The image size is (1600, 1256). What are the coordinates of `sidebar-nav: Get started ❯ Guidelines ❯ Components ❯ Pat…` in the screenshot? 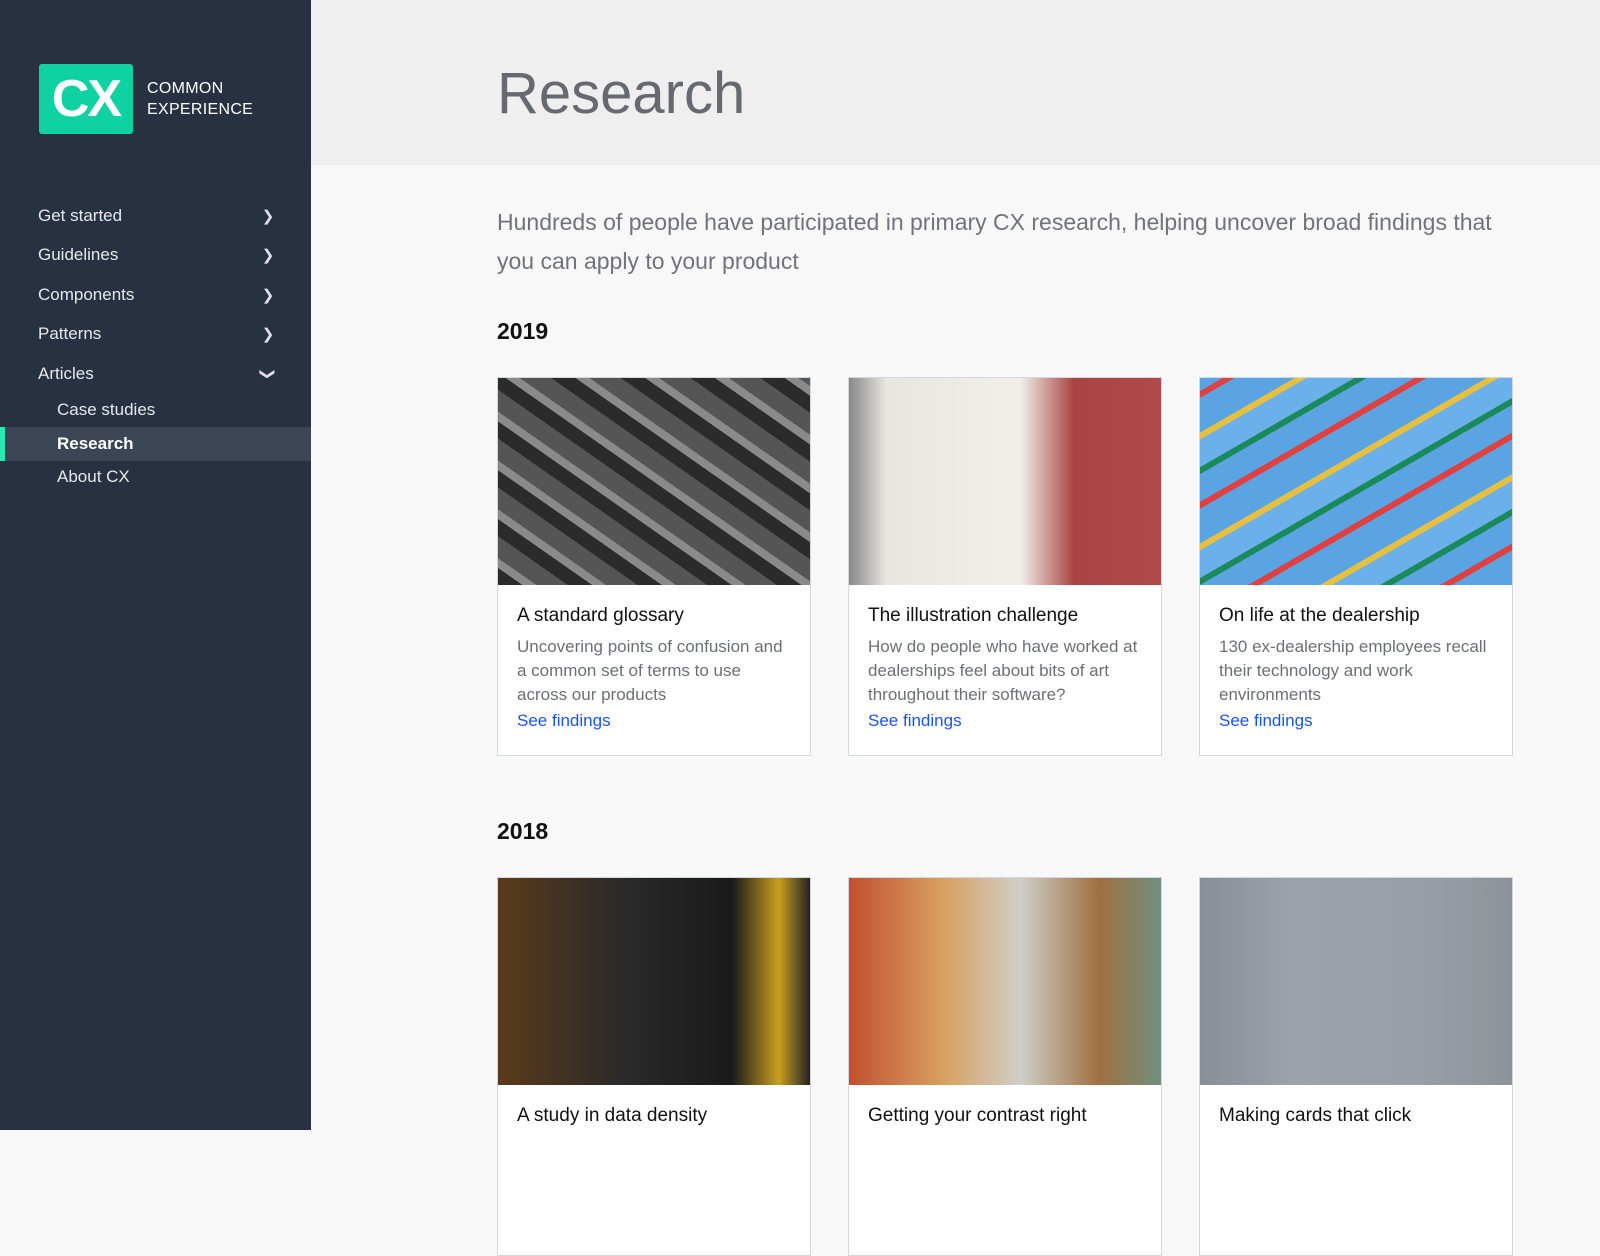 It's located at (155, 345).